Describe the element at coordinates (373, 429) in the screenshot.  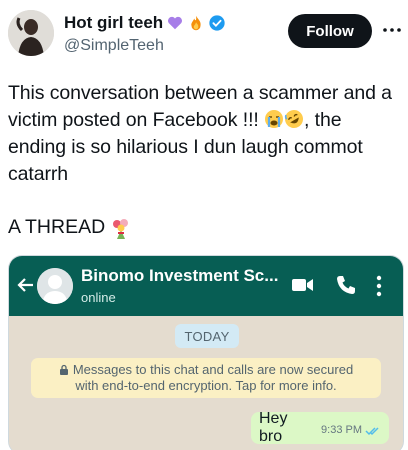
I see `double-tick-read-icon` at that location.